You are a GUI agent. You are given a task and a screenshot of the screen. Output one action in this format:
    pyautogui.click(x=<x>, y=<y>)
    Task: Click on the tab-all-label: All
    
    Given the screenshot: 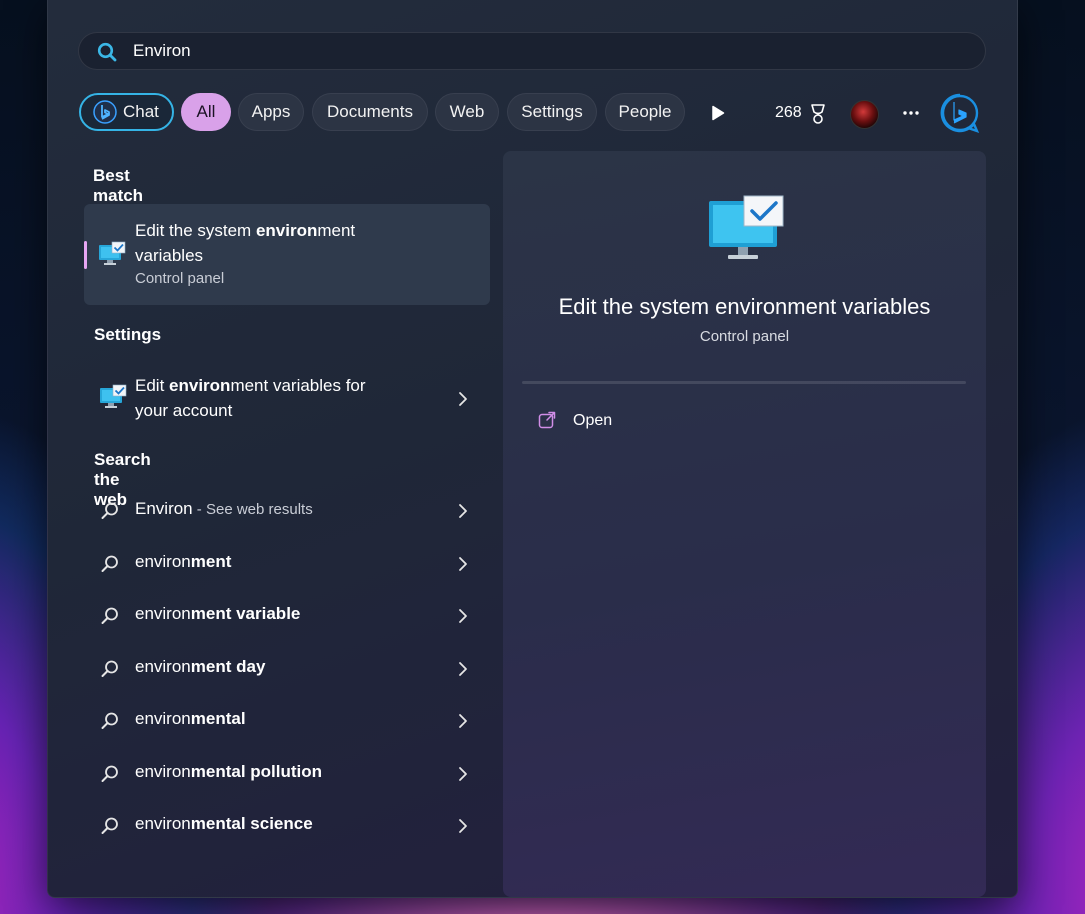 What is the action you would take?
    pyautogui.click(x=206, y=111)
    